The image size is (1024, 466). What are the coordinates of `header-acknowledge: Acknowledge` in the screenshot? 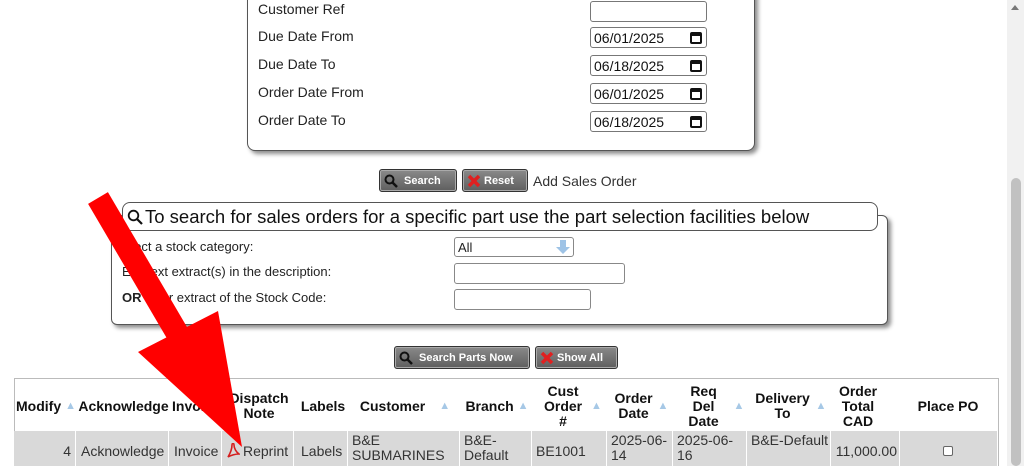 It's located at (123, 406).